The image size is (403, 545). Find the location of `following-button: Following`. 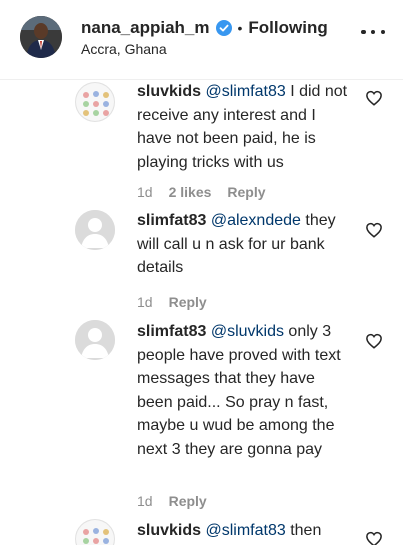

following-button: Following is located at coordinates (287, 28).